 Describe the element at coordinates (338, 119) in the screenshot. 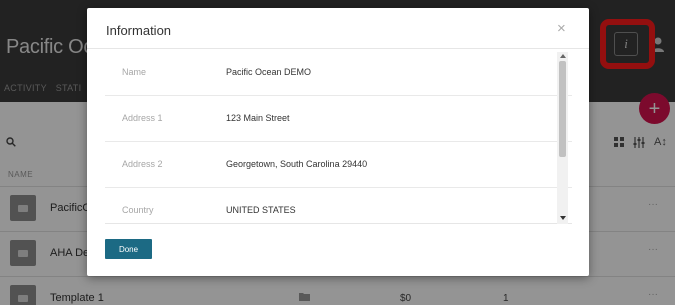

I see `info-row-address-1: Address 1 123 Main Street` at that location.